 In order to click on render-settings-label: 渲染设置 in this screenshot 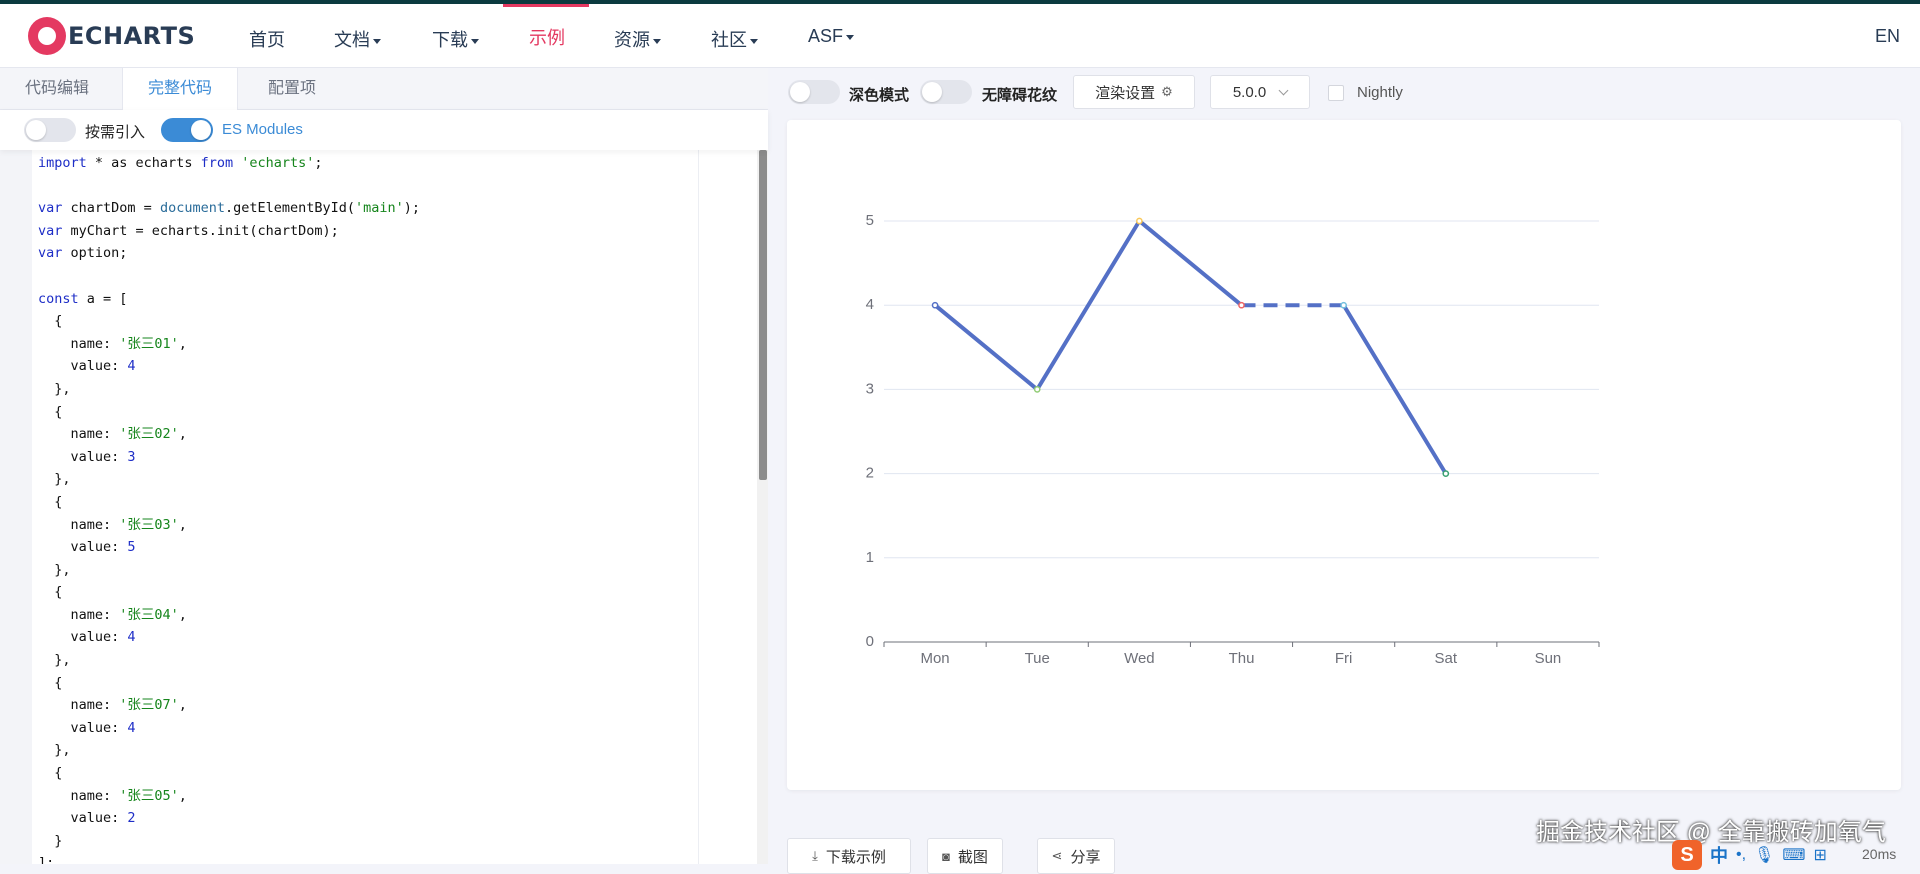, I will do `click(1125, 93)`.